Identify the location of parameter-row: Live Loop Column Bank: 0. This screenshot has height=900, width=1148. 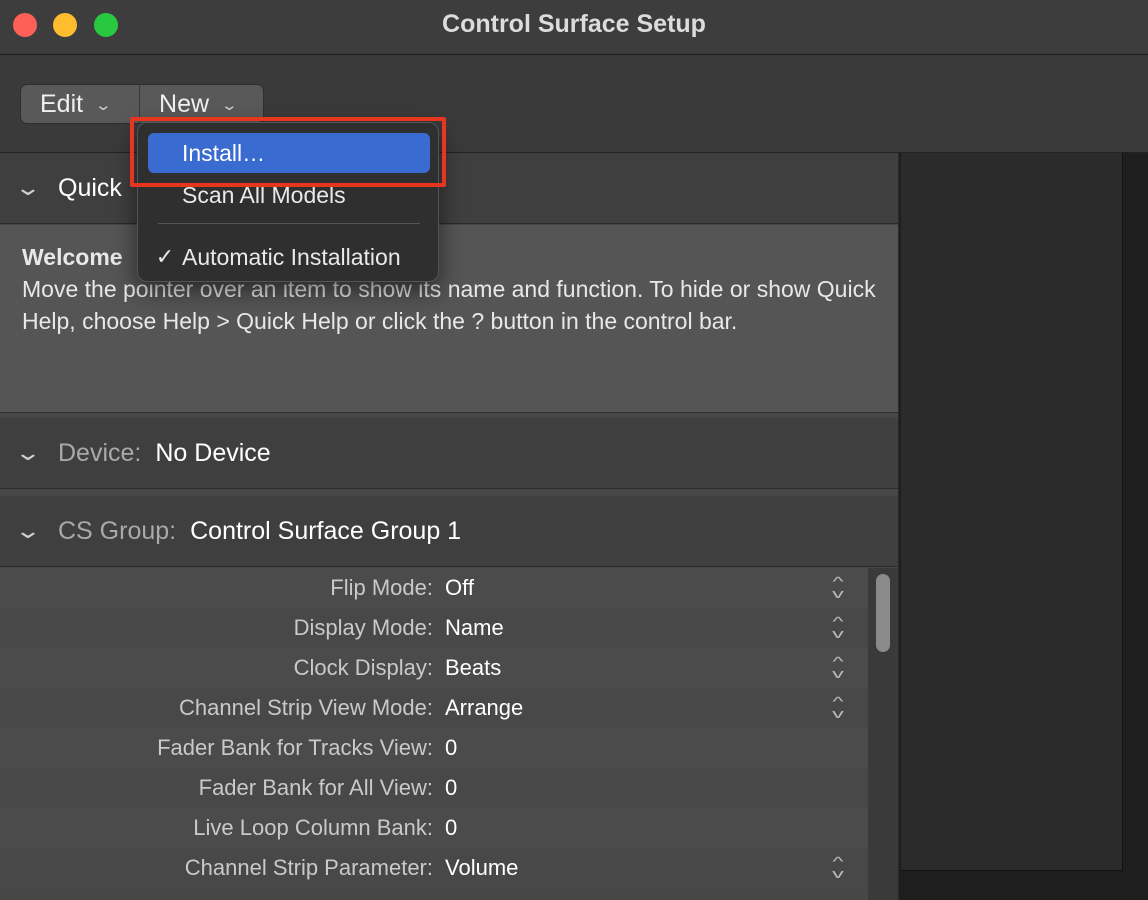
(434, 828).